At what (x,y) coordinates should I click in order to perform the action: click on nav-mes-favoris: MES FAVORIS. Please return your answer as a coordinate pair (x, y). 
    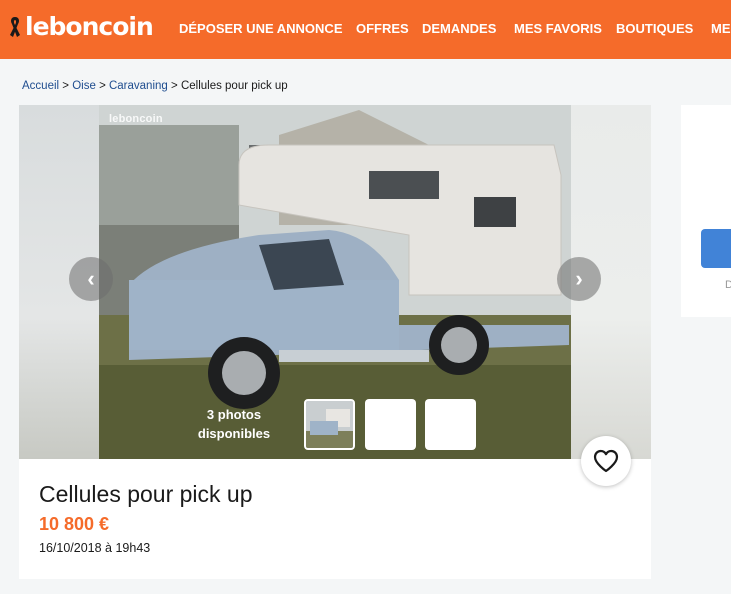
    Looking at the image, I should click on (558, 28).